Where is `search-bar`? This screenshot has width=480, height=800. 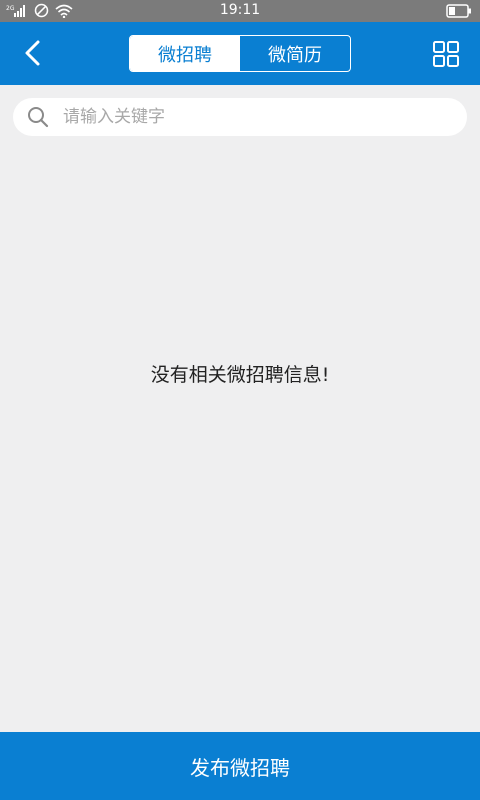 search-bar is located at coordinates (240, 117).